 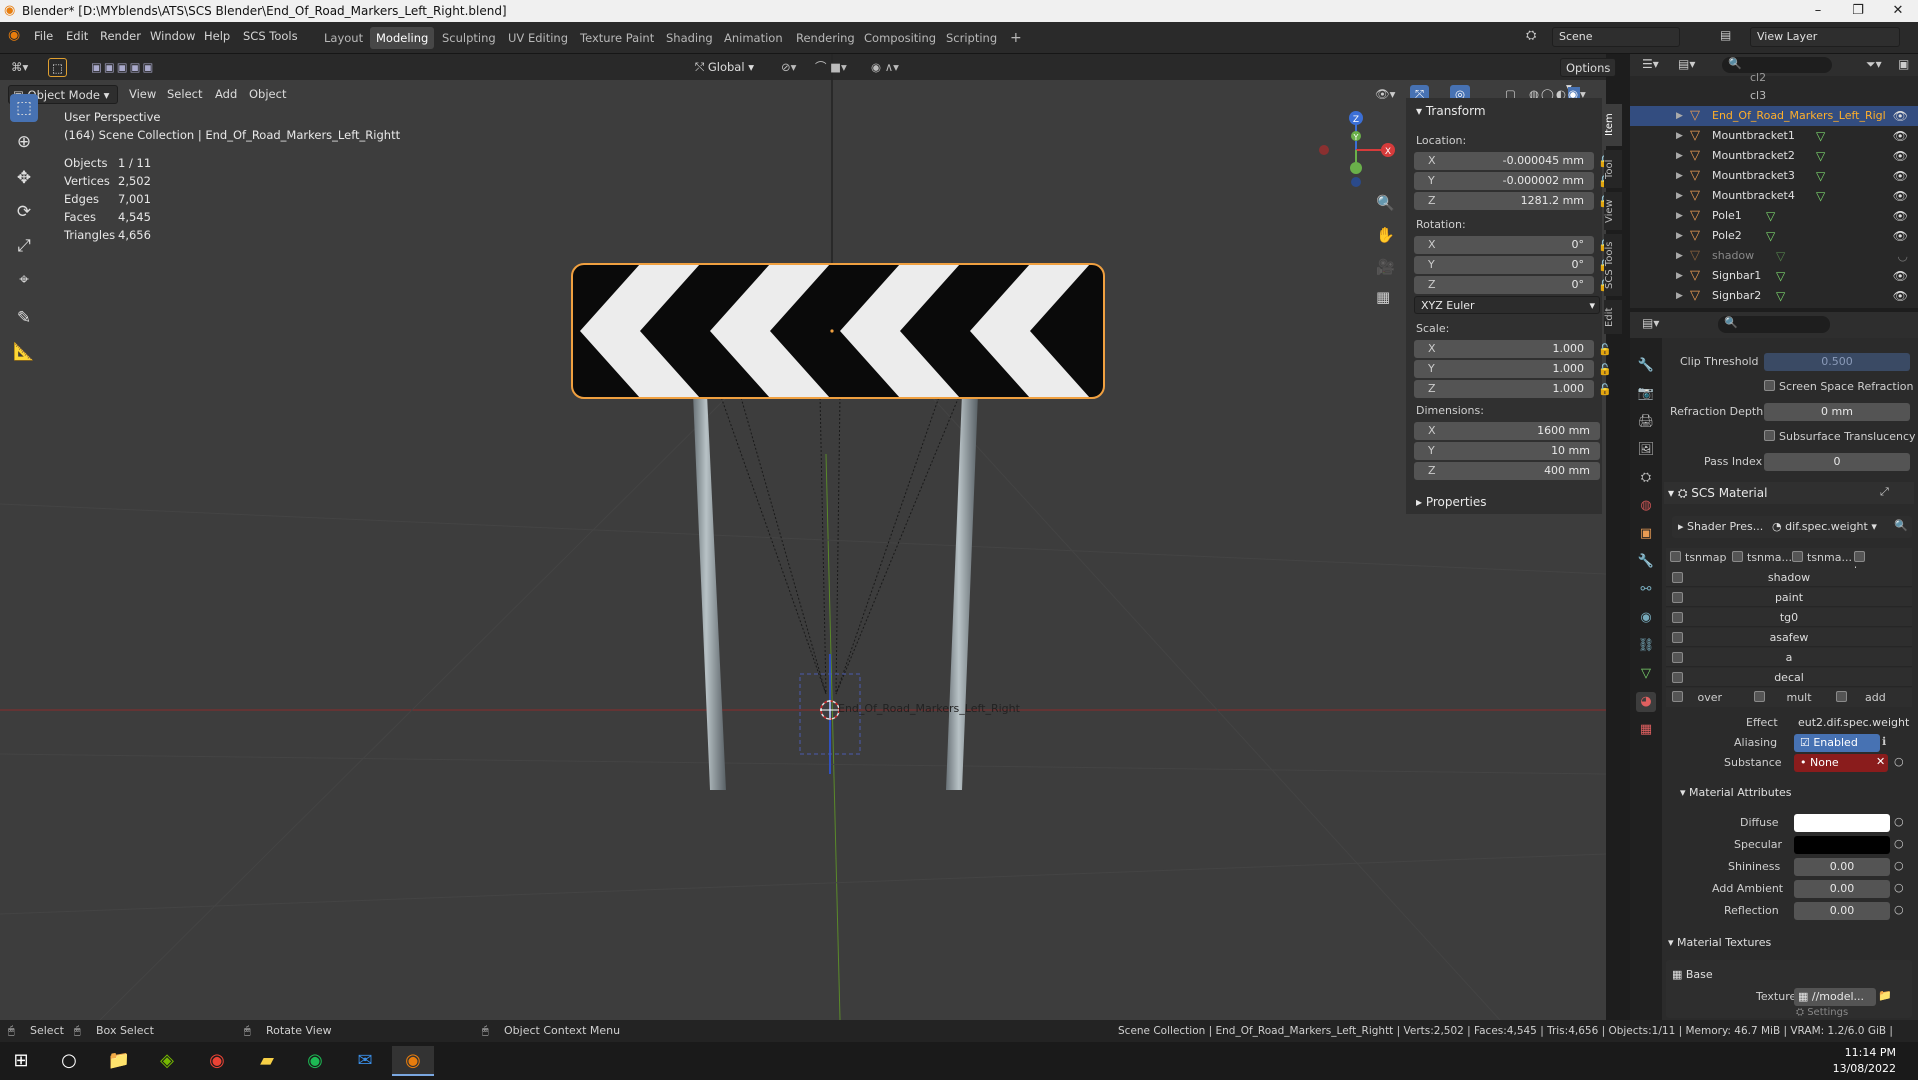 I want to click on world-props-icon: ◍, so click(x=1646, y=506).